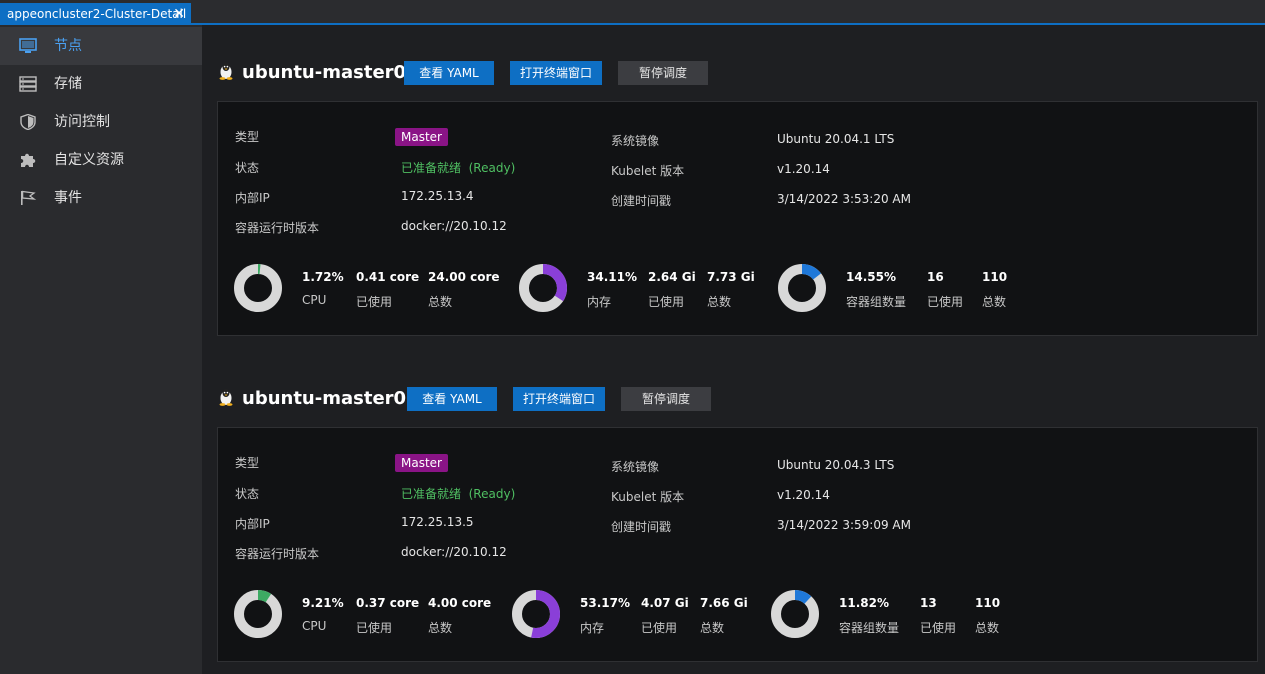 This screenshot has width=1265, height=674. What do you see at coordinates (101, 46) in the screenshot?
I see `sidebar-item-nodes: 节点` at bounding box center [101, 46].